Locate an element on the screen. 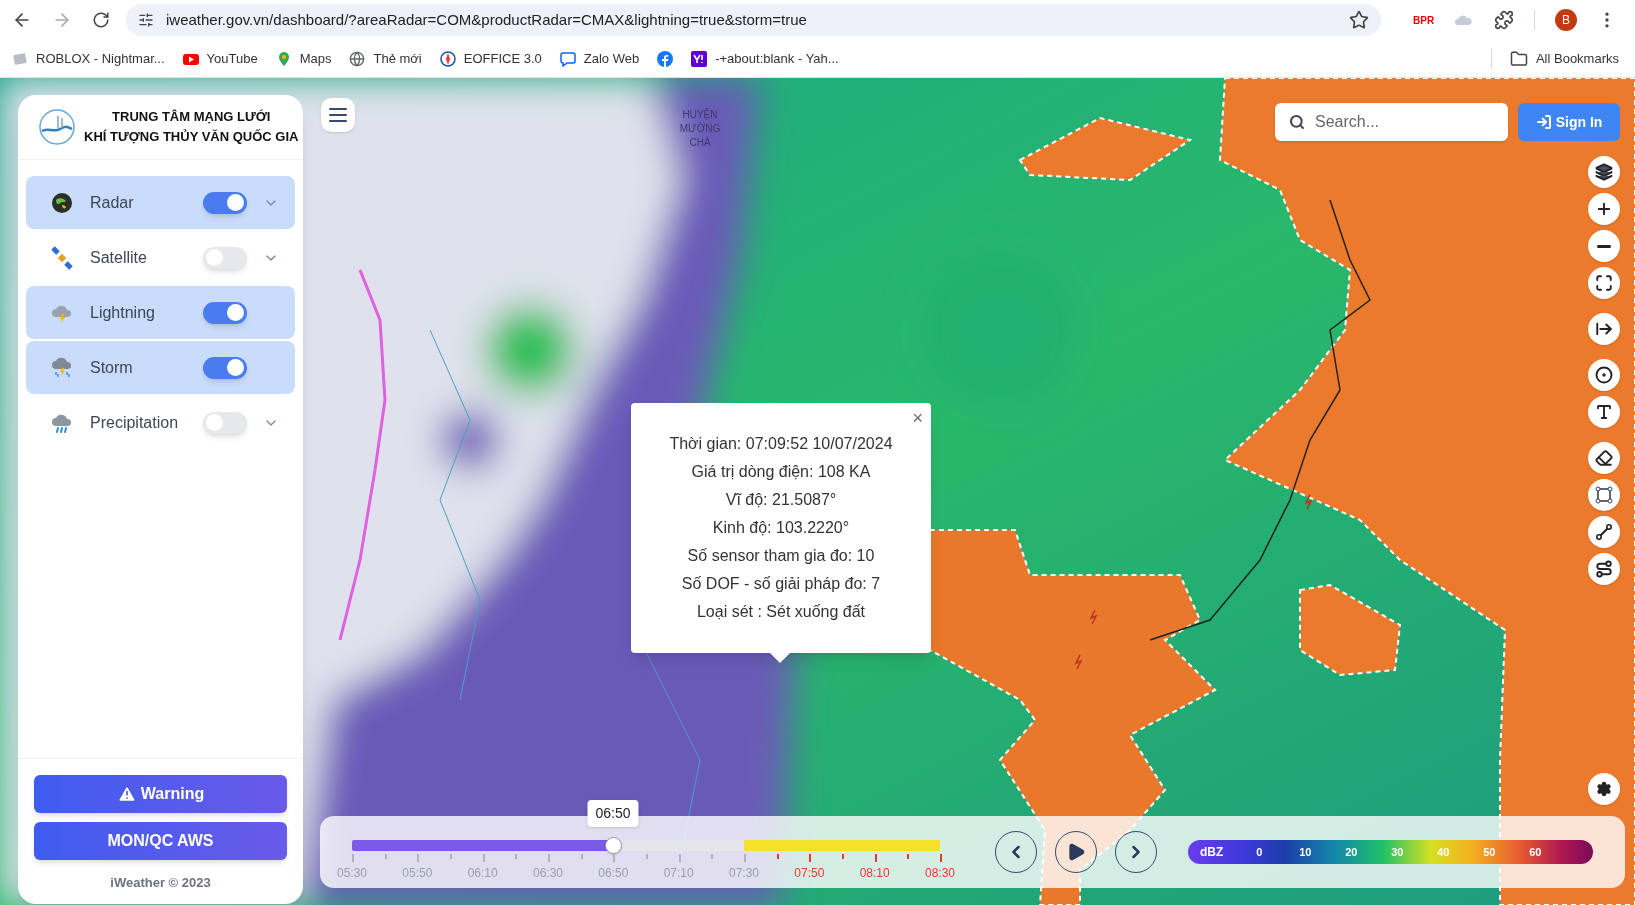 This screenshot has width=1635, height=905. info-line: Thời gian: 07:09:52 10/07/2024 is located at coordinates (781, 444).